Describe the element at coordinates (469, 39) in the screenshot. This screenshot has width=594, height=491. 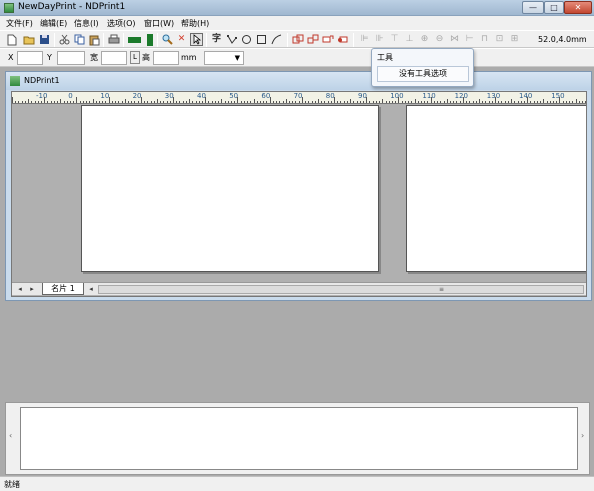
I see `same-width-icon: ⊢` at that location.